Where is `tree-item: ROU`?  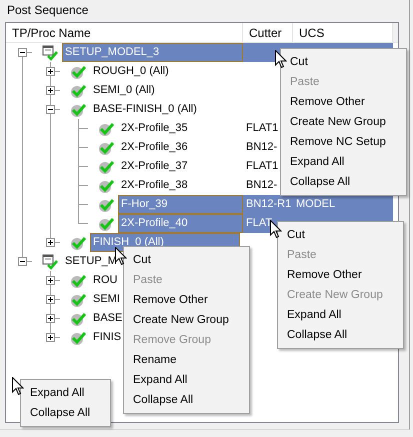 tree-item: ROU is located at coordinates (105, 280).